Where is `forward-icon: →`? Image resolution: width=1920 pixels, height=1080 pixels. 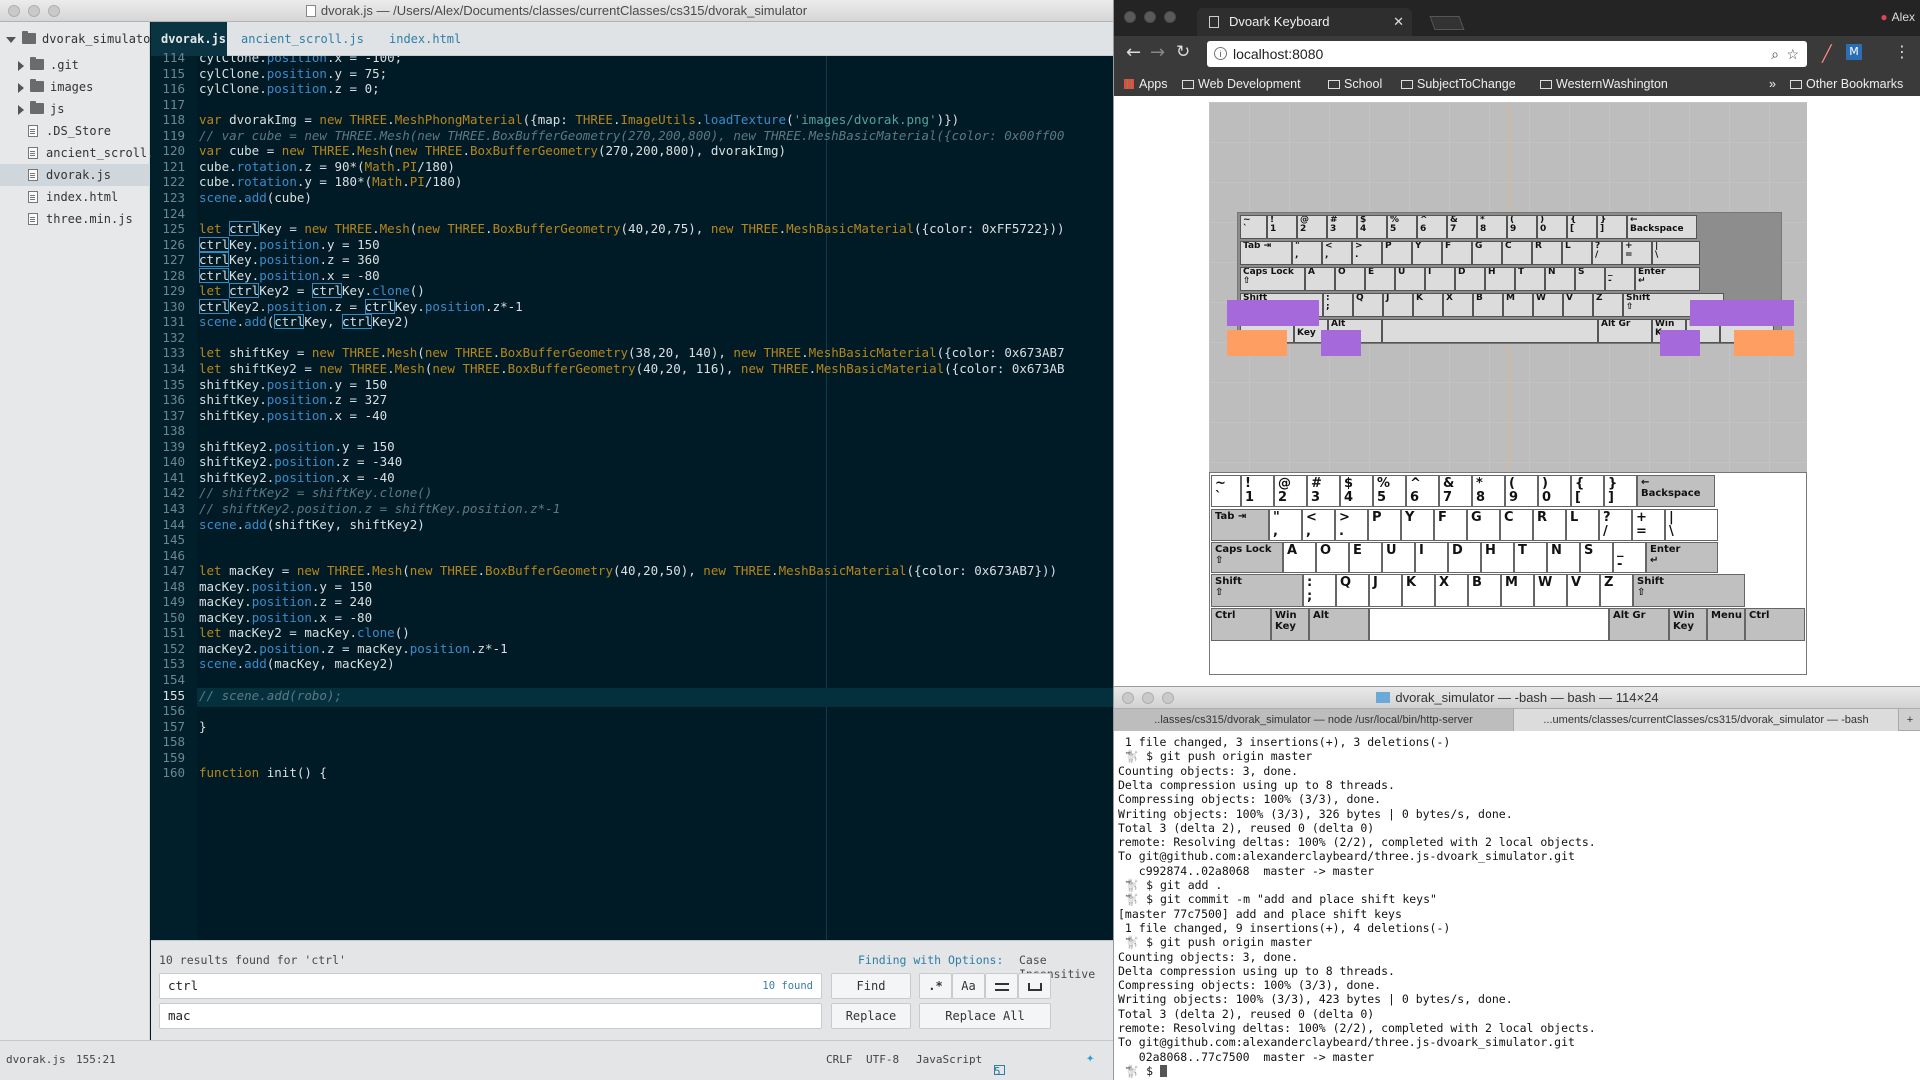 forward-icon: → is located at coordinates (1157, 52).